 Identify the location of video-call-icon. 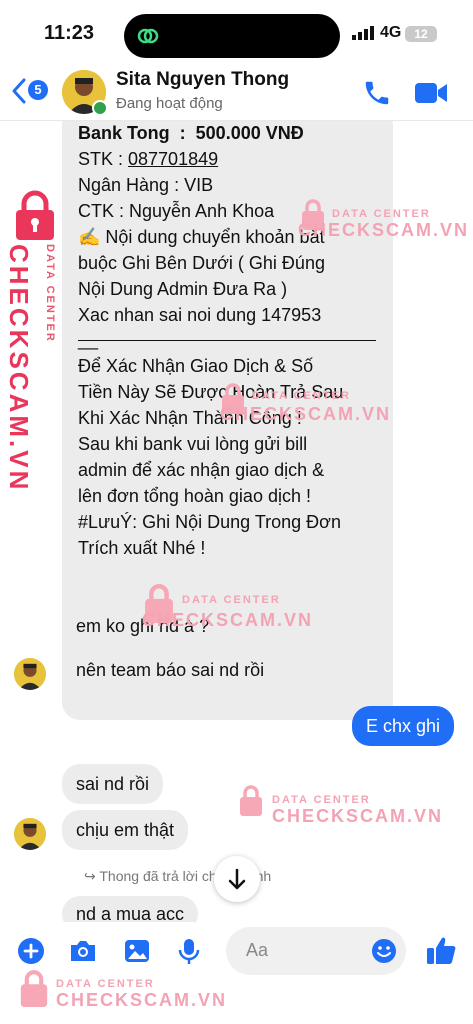
(431, 93).